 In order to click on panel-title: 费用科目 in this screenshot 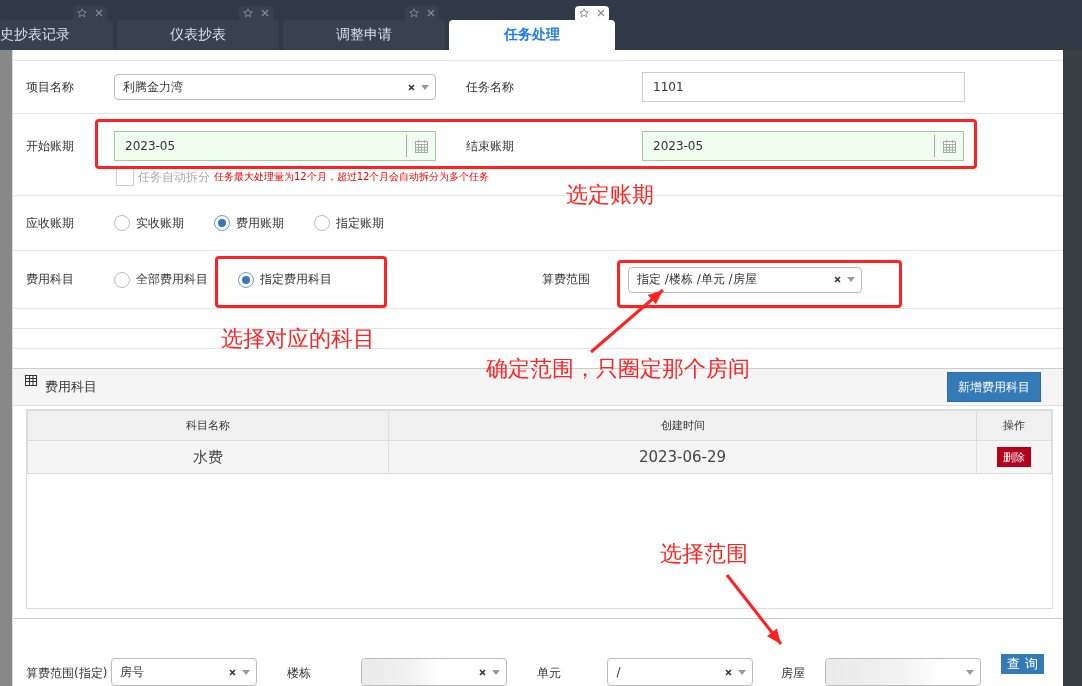, I will do `click(71, 387)`.